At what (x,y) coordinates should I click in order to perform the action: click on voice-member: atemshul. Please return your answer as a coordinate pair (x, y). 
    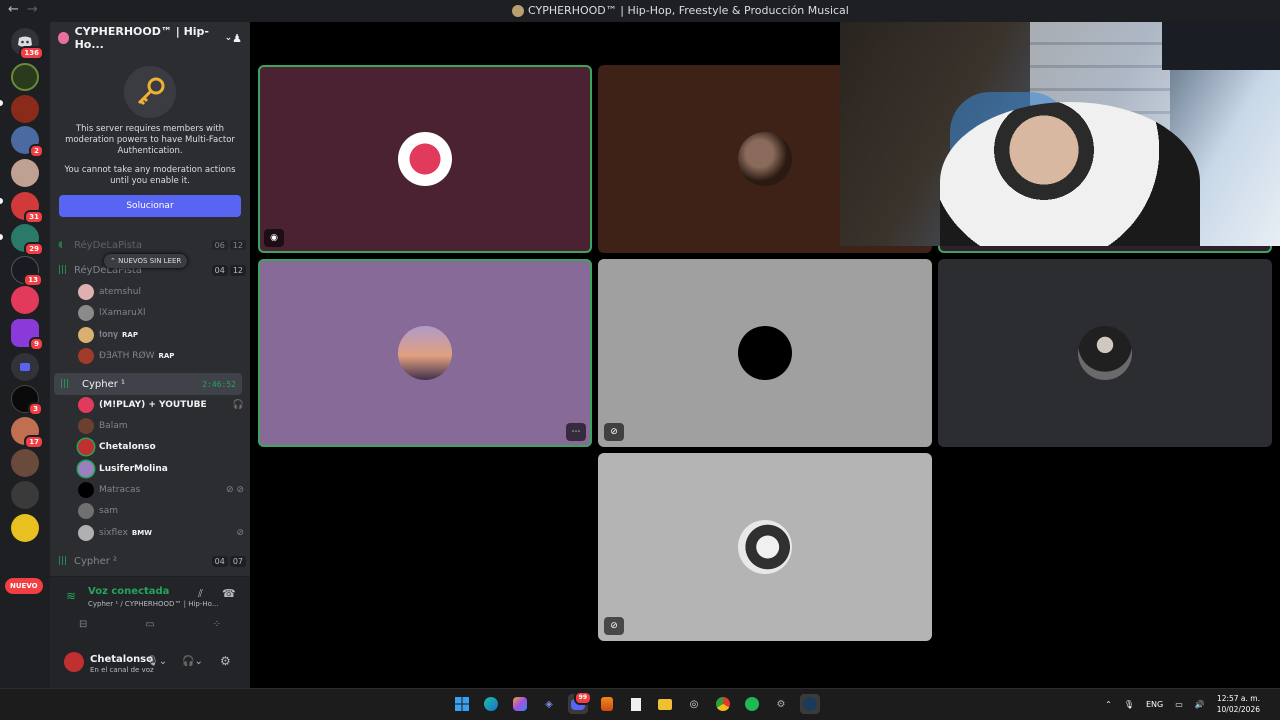
    Looking at the image, I should click on (161, 292).